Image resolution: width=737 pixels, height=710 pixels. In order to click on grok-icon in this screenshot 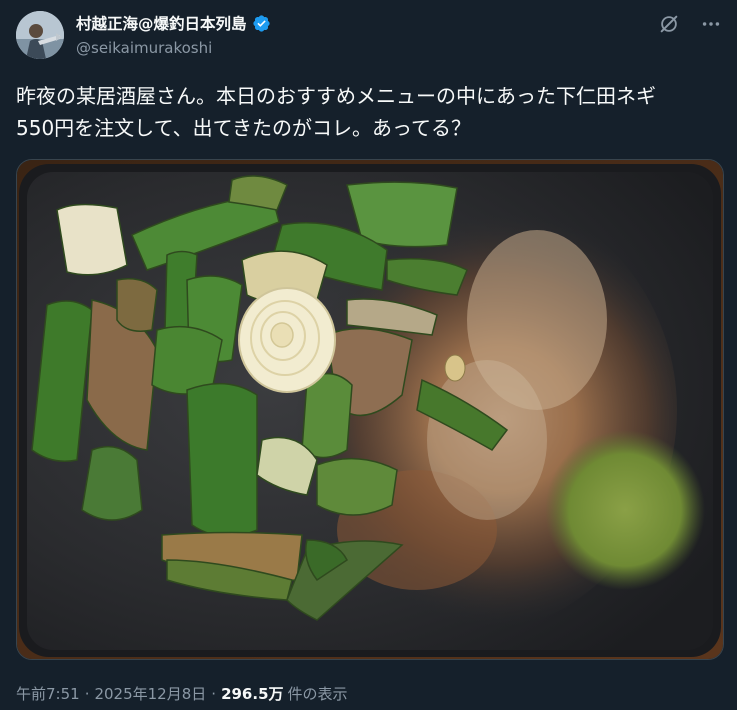, I will do `click(669, 24)`.